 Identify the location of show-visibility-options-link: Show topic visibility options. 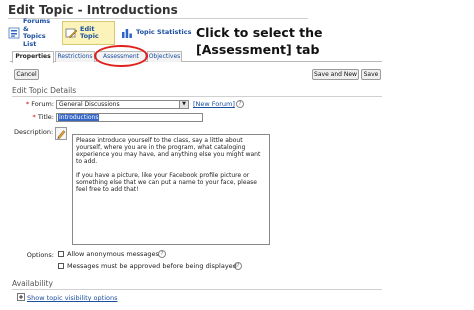
(72, 298).